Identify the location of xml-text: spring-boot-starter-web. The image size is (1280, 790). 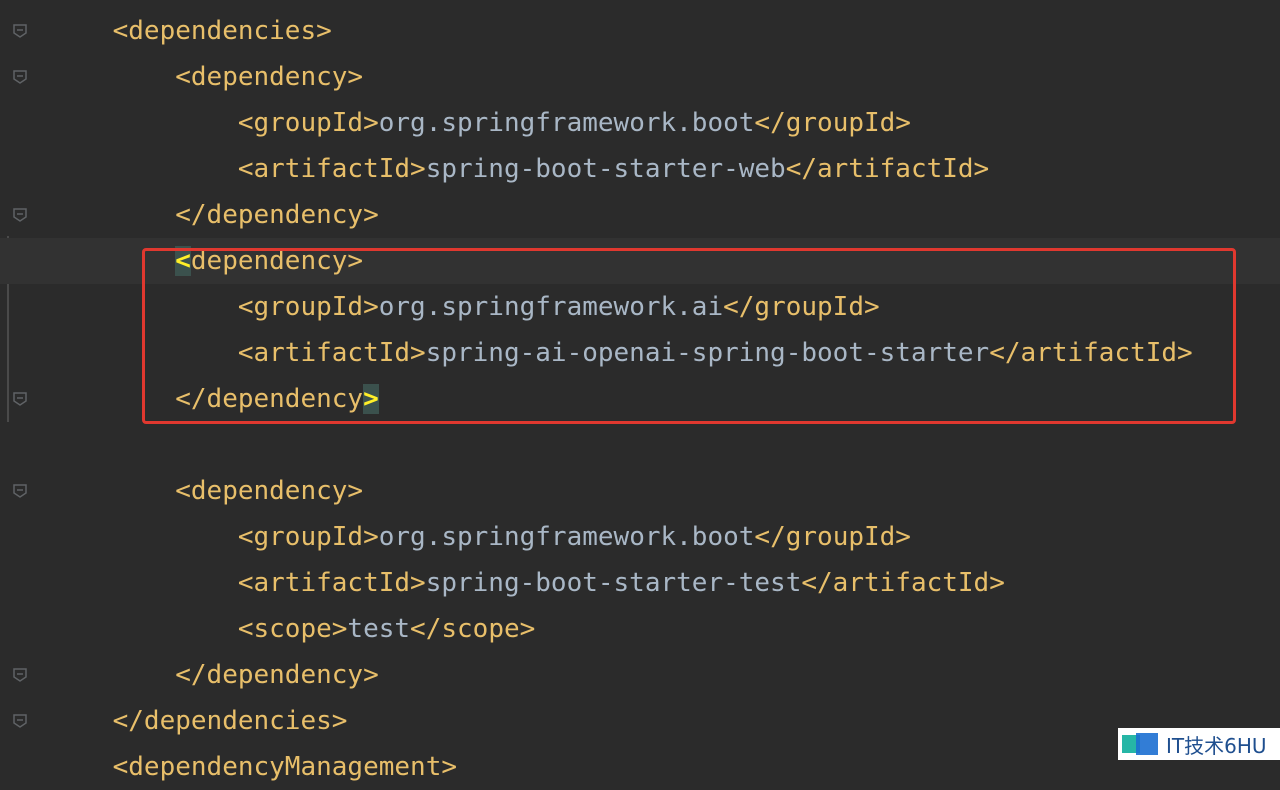
(605, 169).